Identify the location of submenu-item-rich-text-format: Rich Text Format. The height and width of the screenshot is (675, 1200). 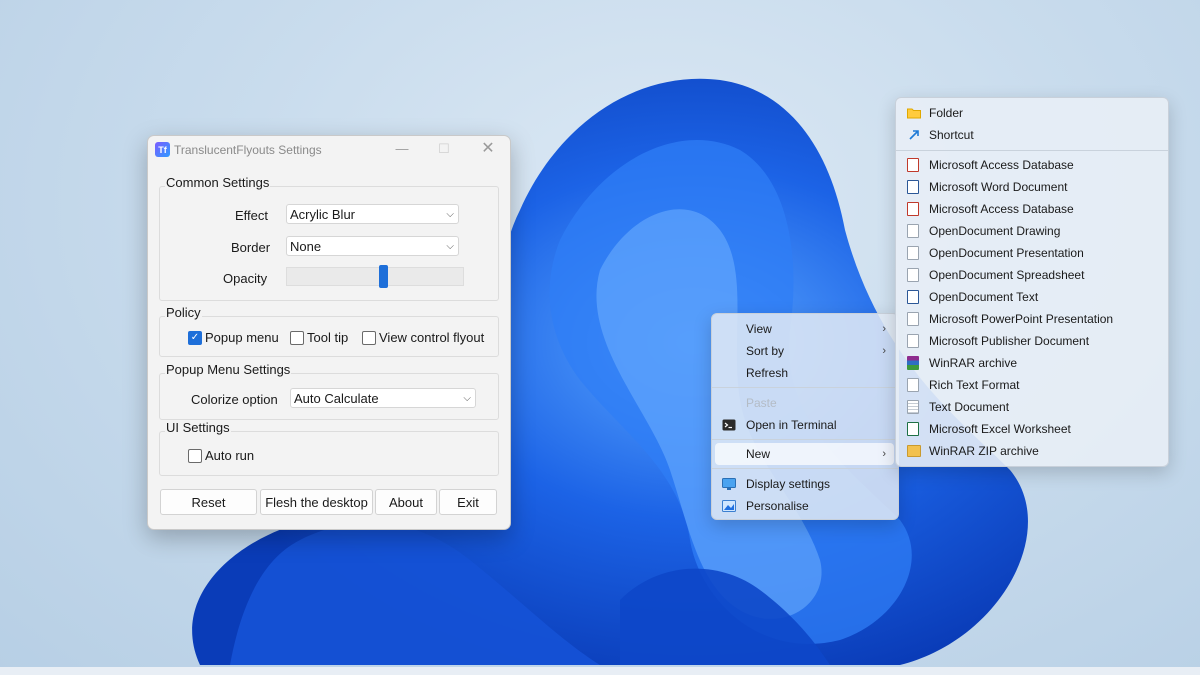
(1031, 385).